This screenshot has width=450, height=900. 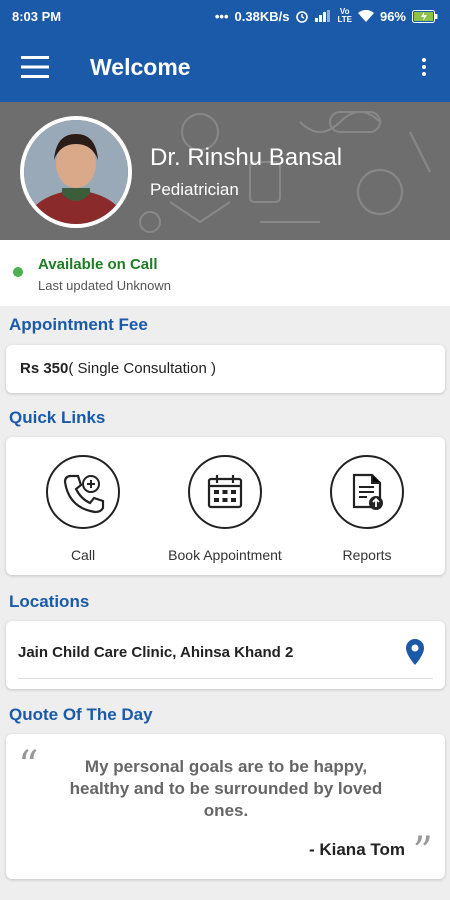 What do you see at coordinates (57, 417) in the screenshot?
I see `section-title-quick-links: Quick Links` at bounding box center [57, 417].